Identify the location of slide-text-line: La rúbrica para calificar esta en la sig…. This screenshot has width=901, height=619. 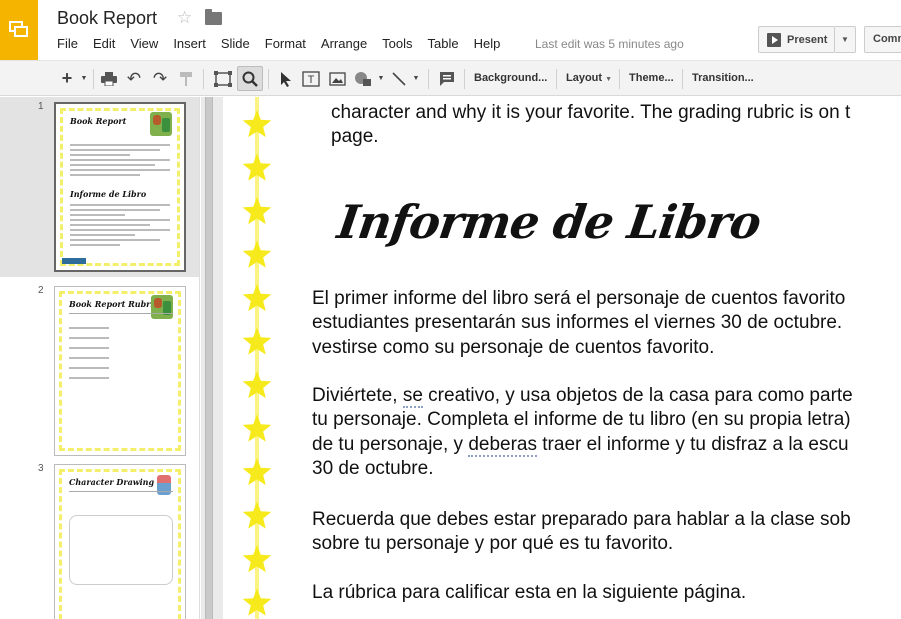
(529, 593).